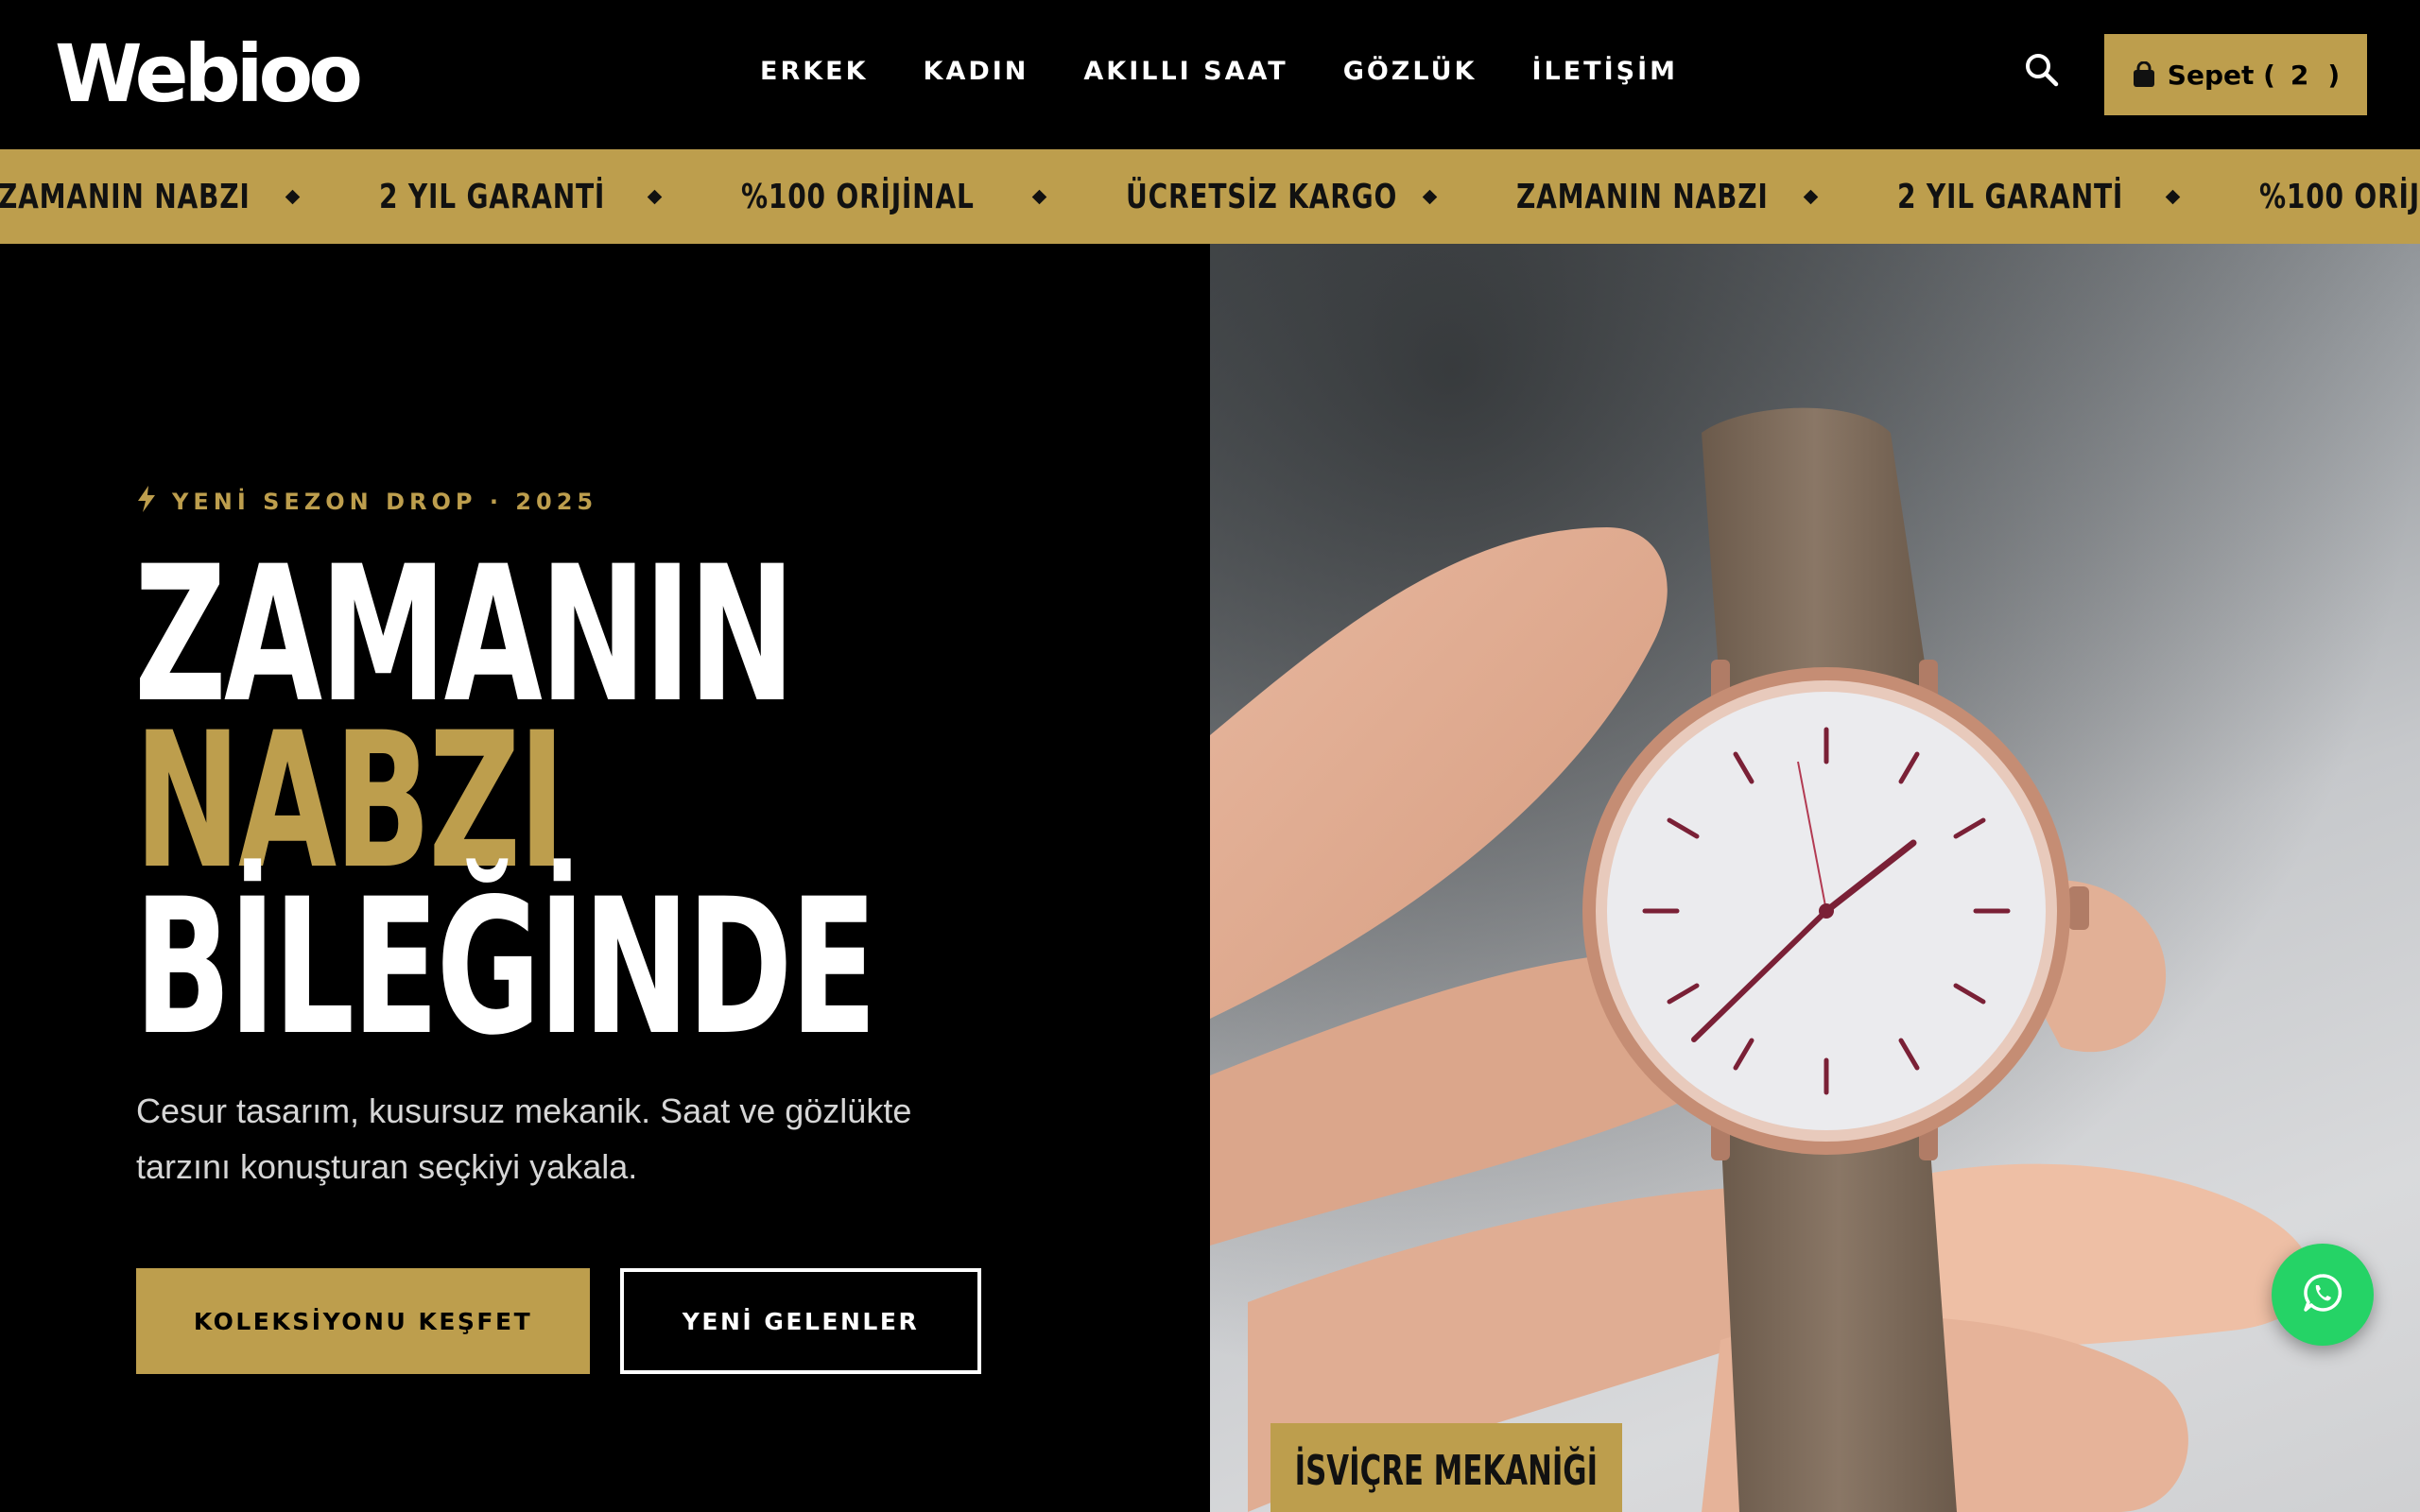  I want to click on hero-eyebrow-text: YENİ SEZON DROP · 2025, so click(385, 502).